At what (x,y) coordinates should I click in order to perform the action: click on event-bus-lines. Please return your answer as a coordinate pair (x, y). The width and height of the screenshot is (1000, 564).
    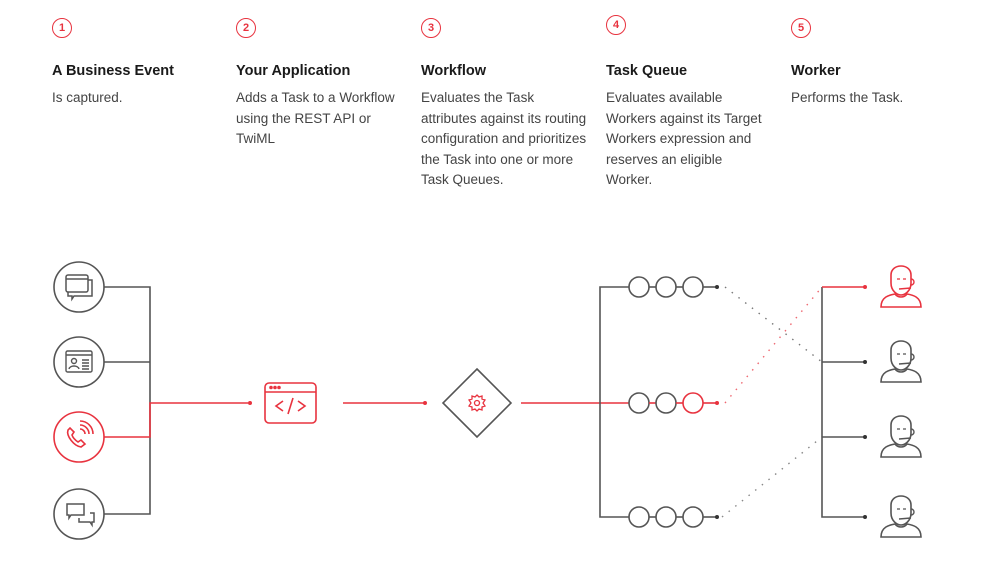
    Looking at the image, I should click on (178, 400).